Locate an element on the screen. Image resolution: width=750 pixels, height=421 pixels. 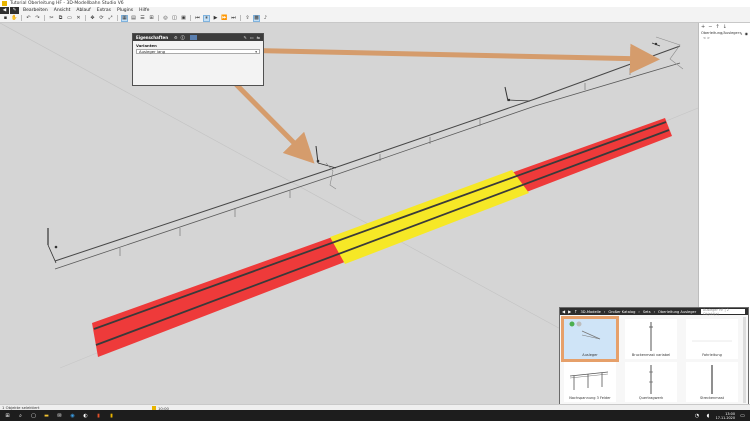
fast-forward-icon: ⏩ is located at coordinates (224, 18).